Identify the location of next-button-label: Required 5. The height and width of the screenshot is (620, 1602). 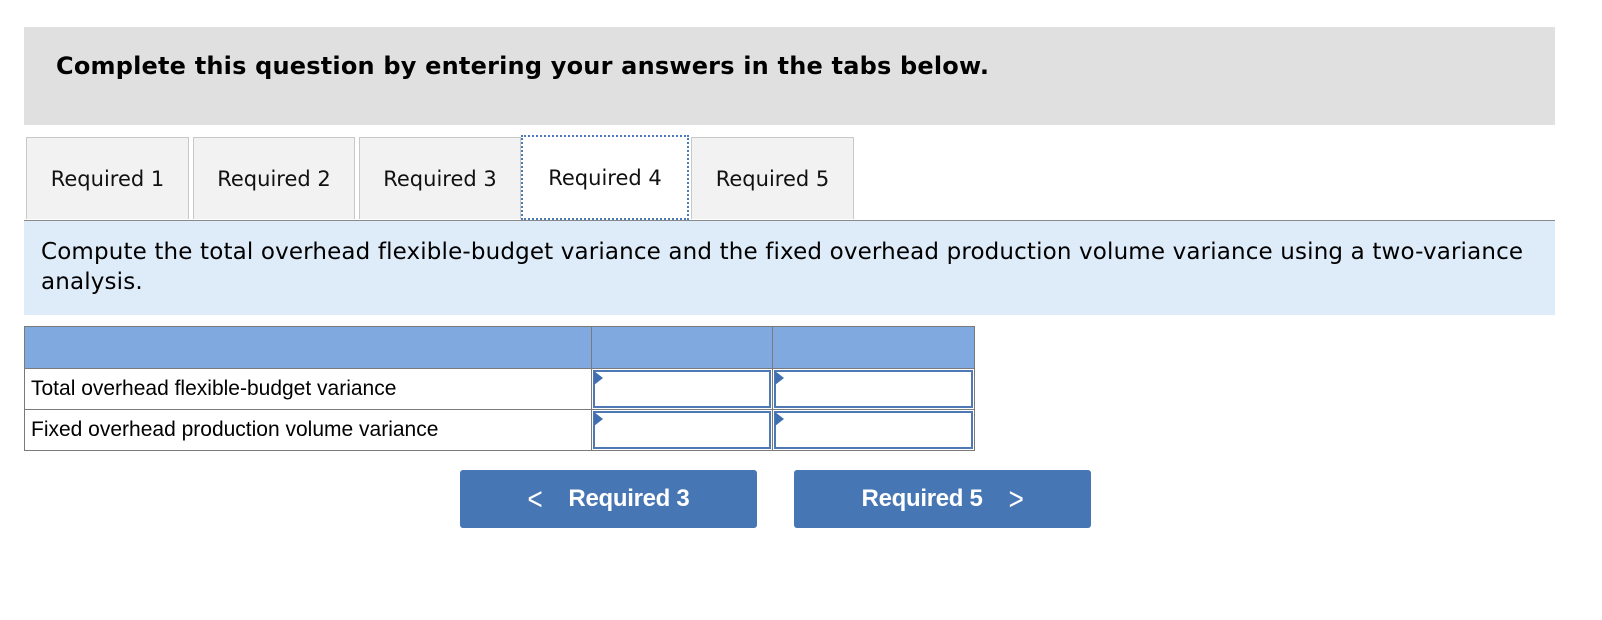
(922, 498).